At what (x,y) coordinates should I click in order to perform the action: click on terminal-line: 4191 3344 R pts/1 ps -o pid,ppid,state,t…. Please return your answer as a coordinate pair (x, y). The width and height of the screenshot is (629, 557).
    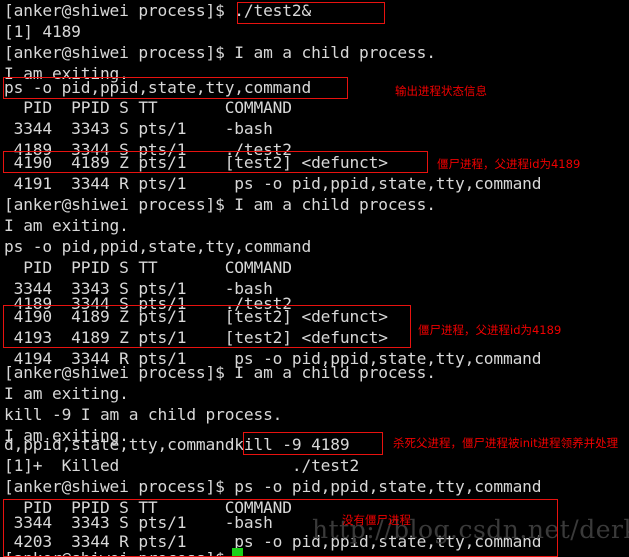
    Looking at the image, I should click on (273, 183).